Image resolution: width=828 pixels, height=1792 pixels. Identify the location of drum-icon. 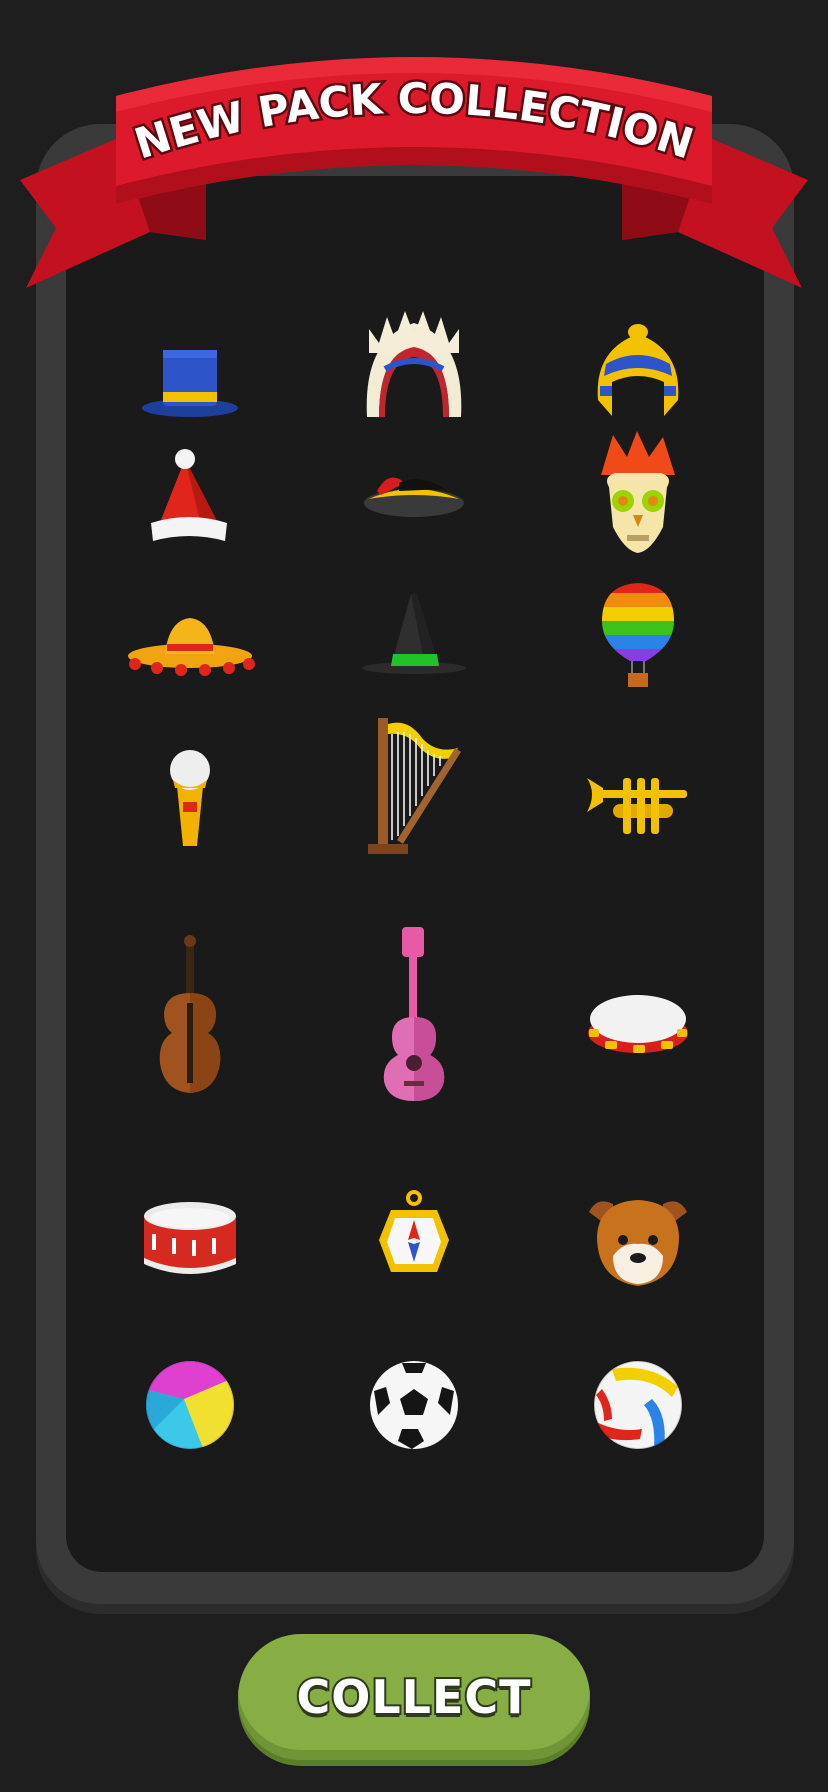
(190, 1240).